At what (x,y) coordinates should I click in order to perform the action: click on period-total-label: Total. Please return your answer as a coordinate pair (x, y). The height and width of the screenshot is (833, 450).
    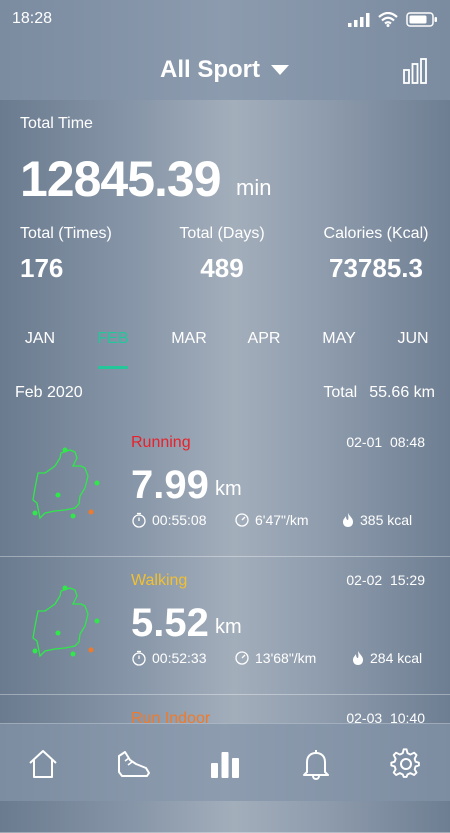
    Looking at the image, I should click on (340, 392).